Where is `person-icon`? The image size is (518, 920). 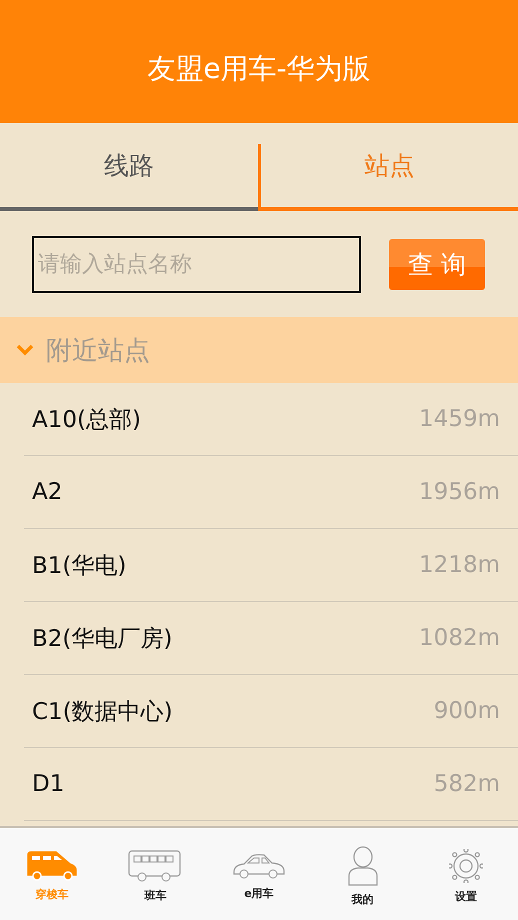 person-icon is located at coordinates (363, 866).